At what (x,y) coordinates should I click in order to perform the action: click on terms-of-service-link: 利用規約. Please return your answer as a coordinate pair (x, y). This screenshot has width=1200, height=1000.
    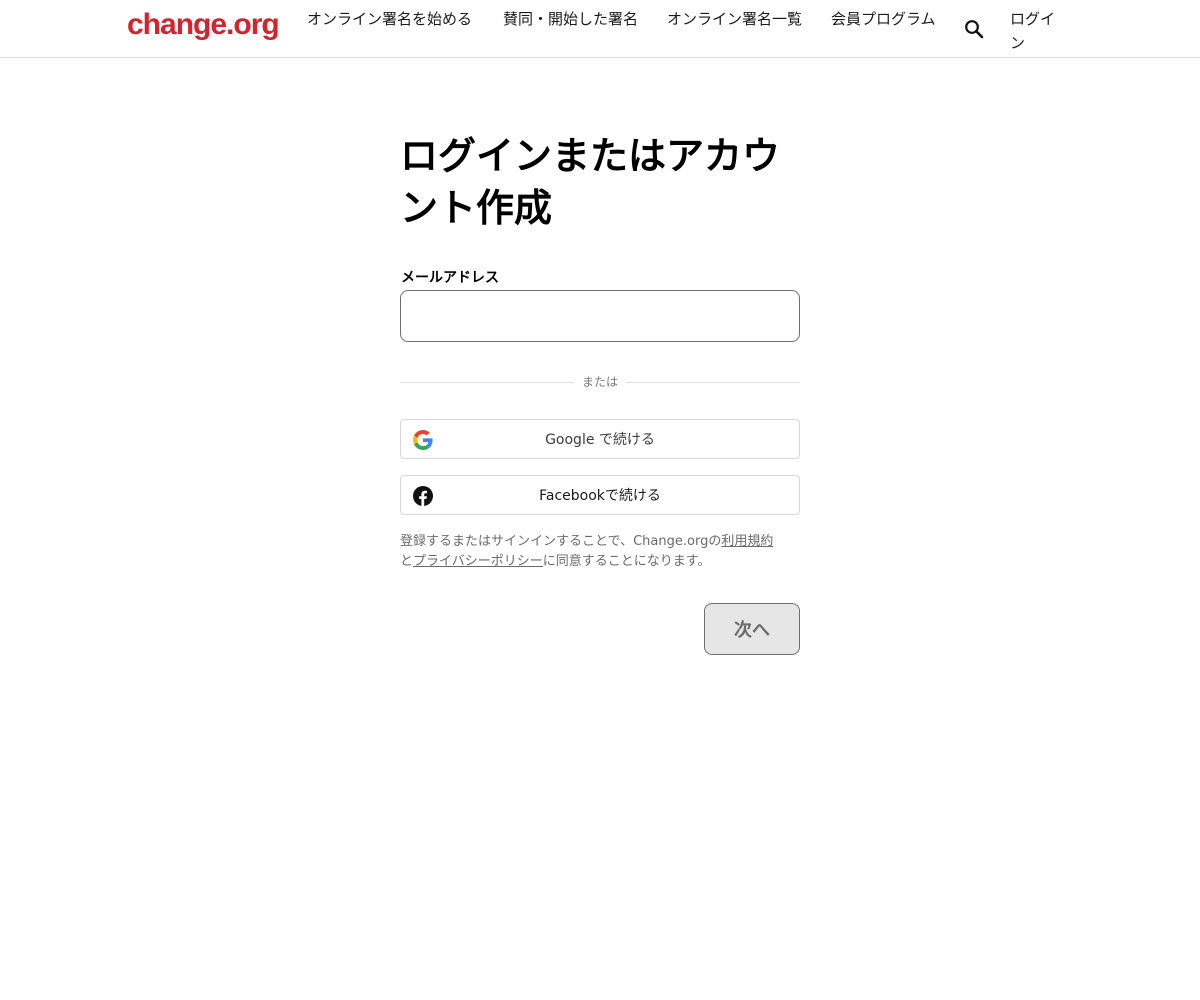
    Looking at the image, I should click on (747, 541).